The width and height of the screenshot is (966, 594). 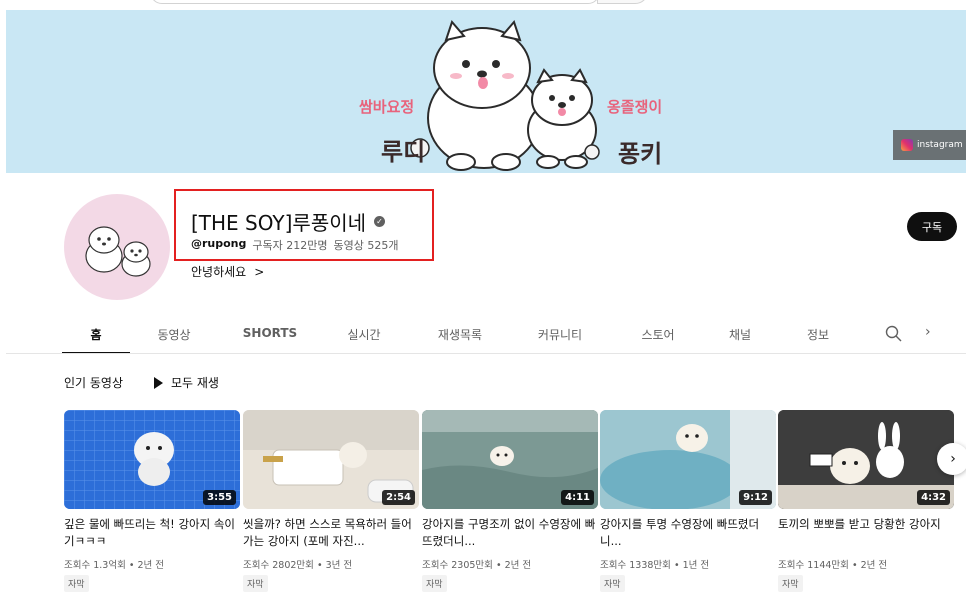 I want to click on tab-playlists: 재생목록, so click(x=460, y=336).